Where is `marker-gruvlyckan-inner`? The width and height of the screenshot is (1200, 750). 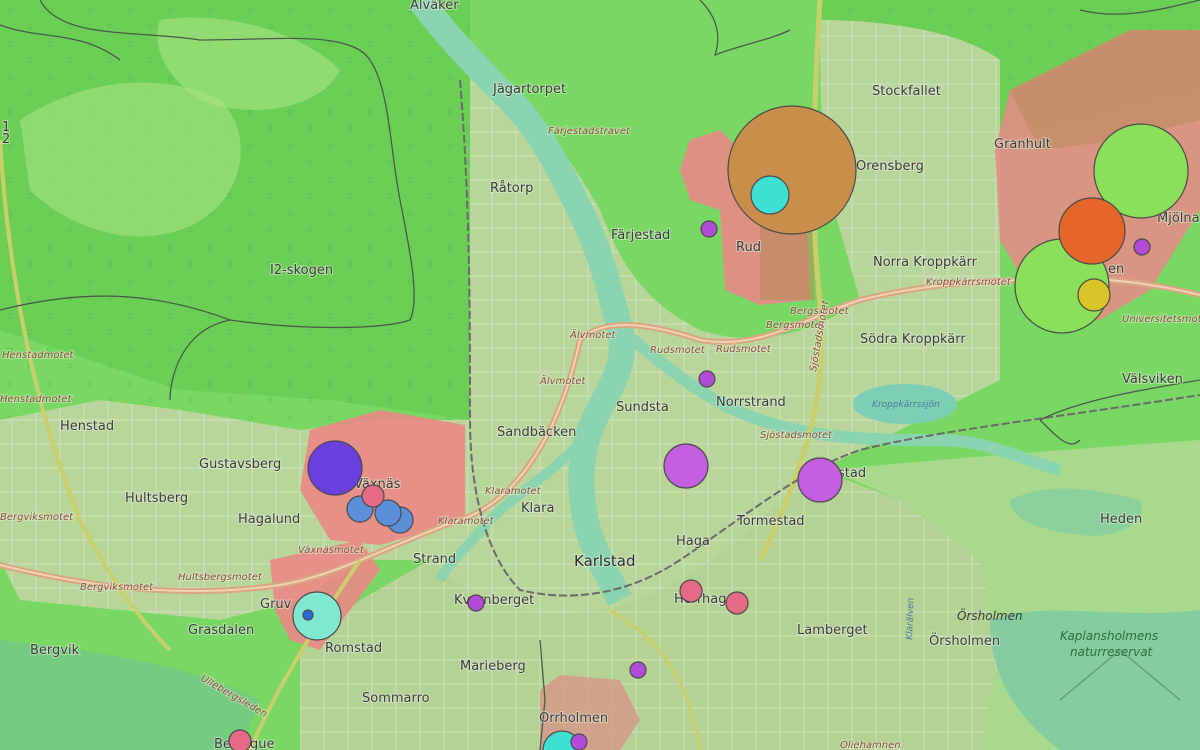 marker-gruvlyckan-inner is located at coordinates (308, 615).